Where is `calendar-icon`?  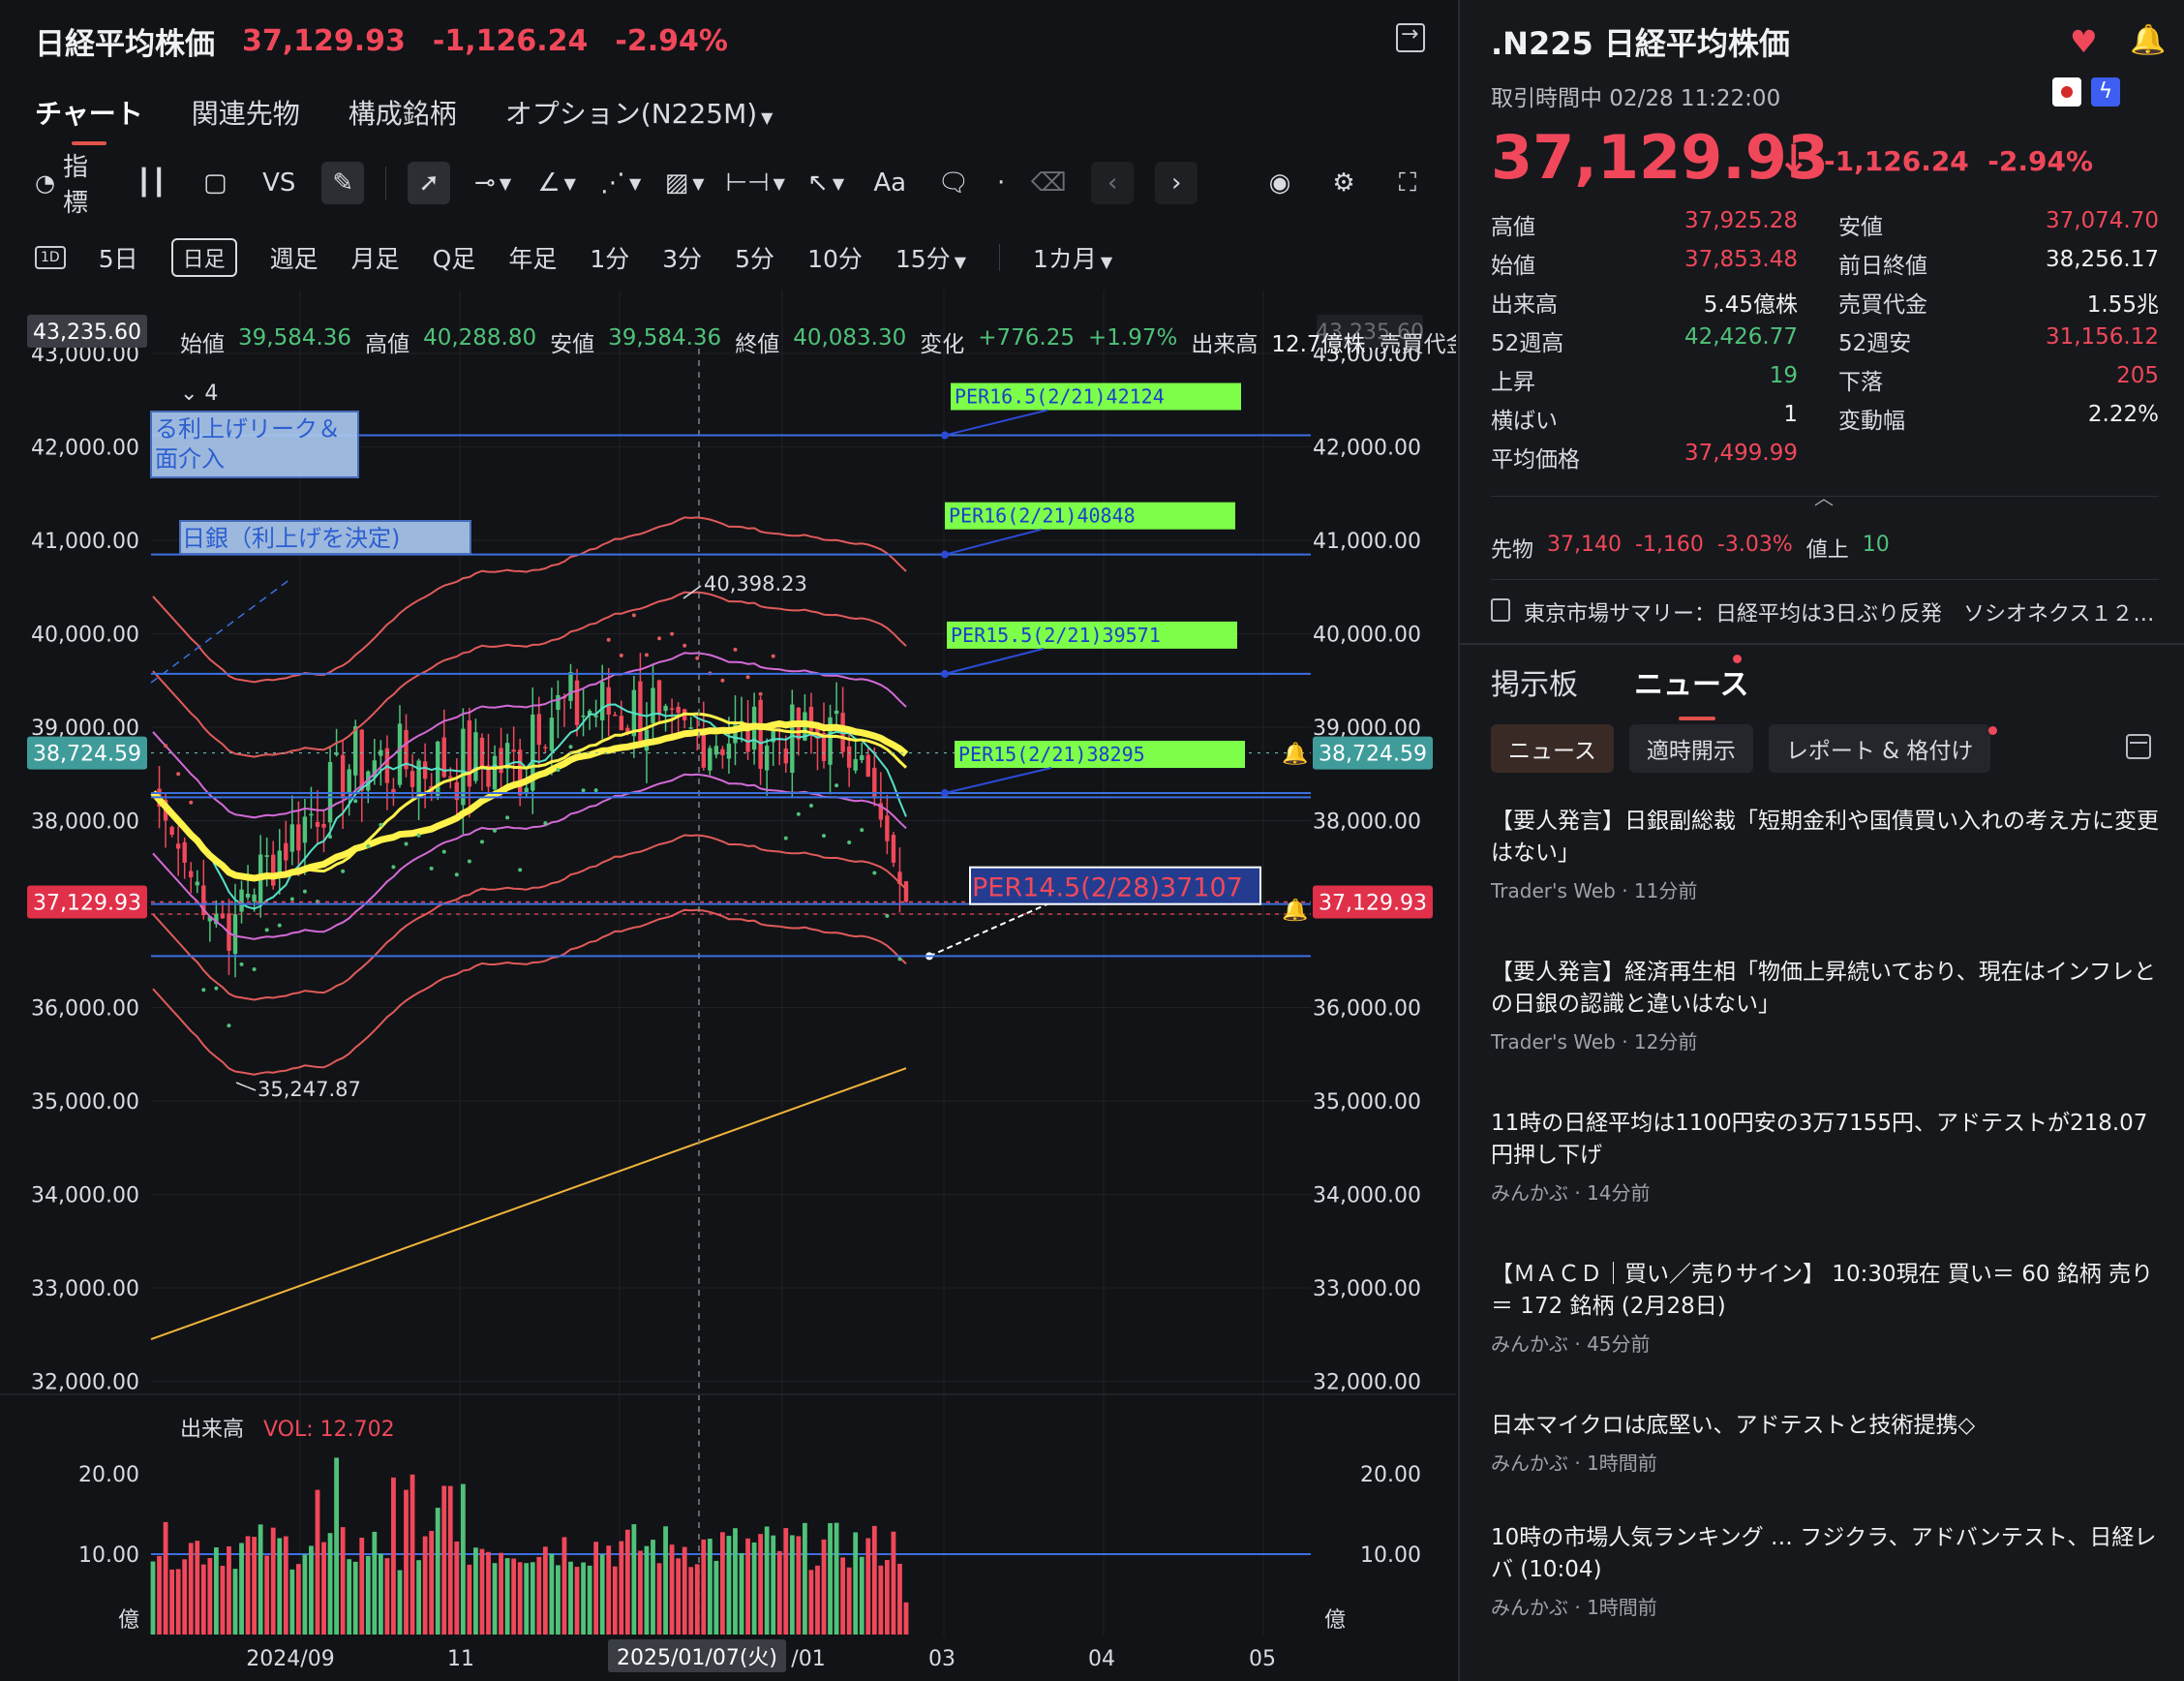 calendar-icon is located at coordinates (2138, 747).